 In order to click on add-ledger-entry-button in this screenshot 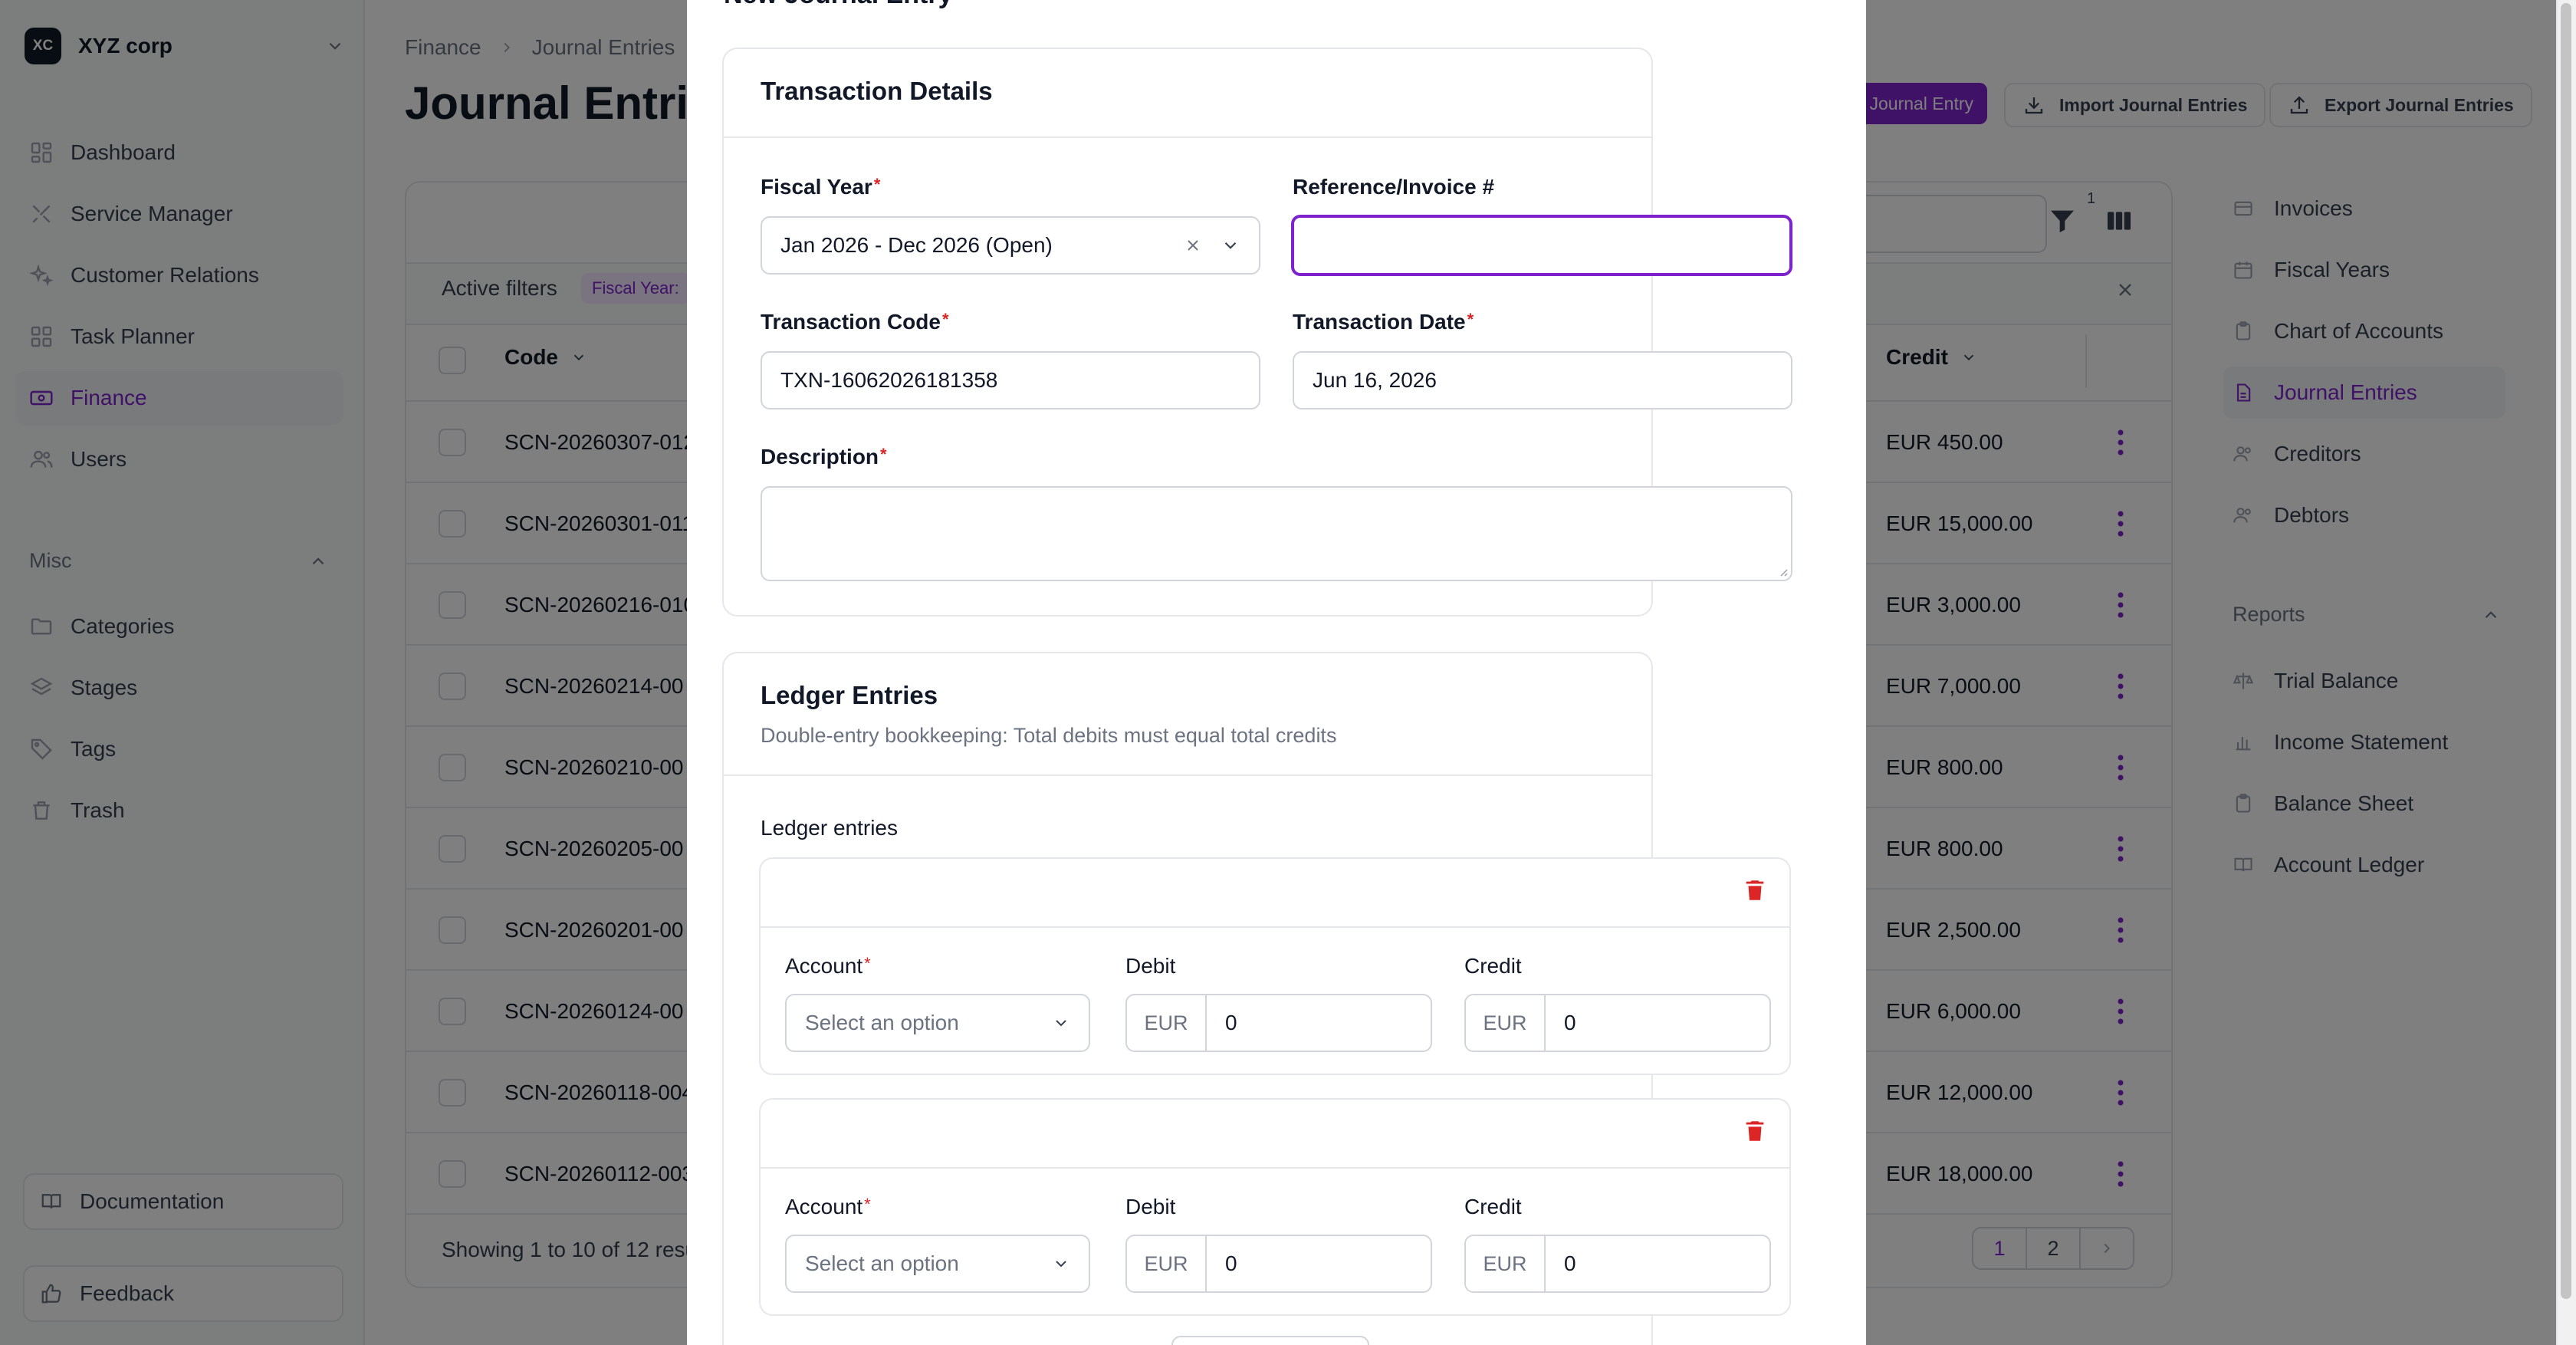, I will do `click(1270, 1341)`.